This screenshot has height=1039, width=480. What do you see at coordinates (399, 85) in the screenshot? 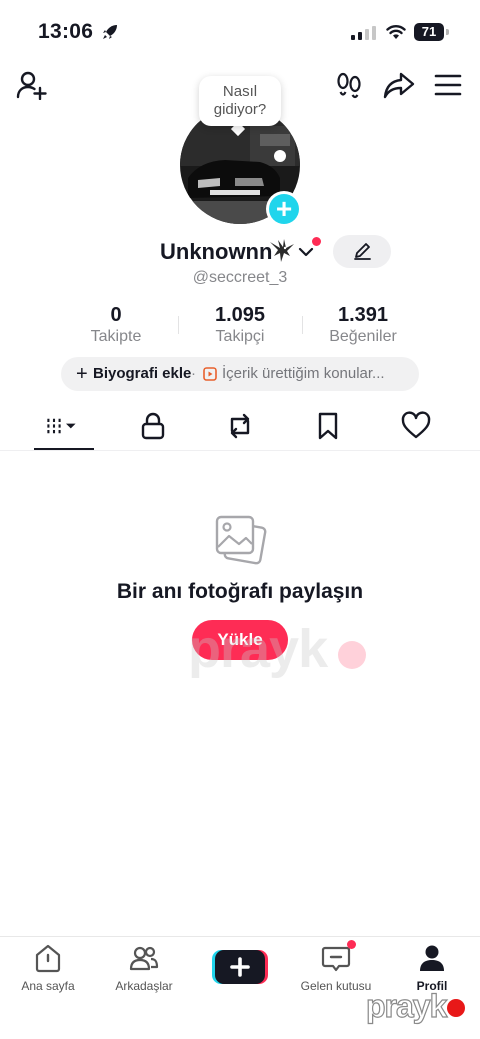
I see `share-icon` at bounding box center [399, 85].